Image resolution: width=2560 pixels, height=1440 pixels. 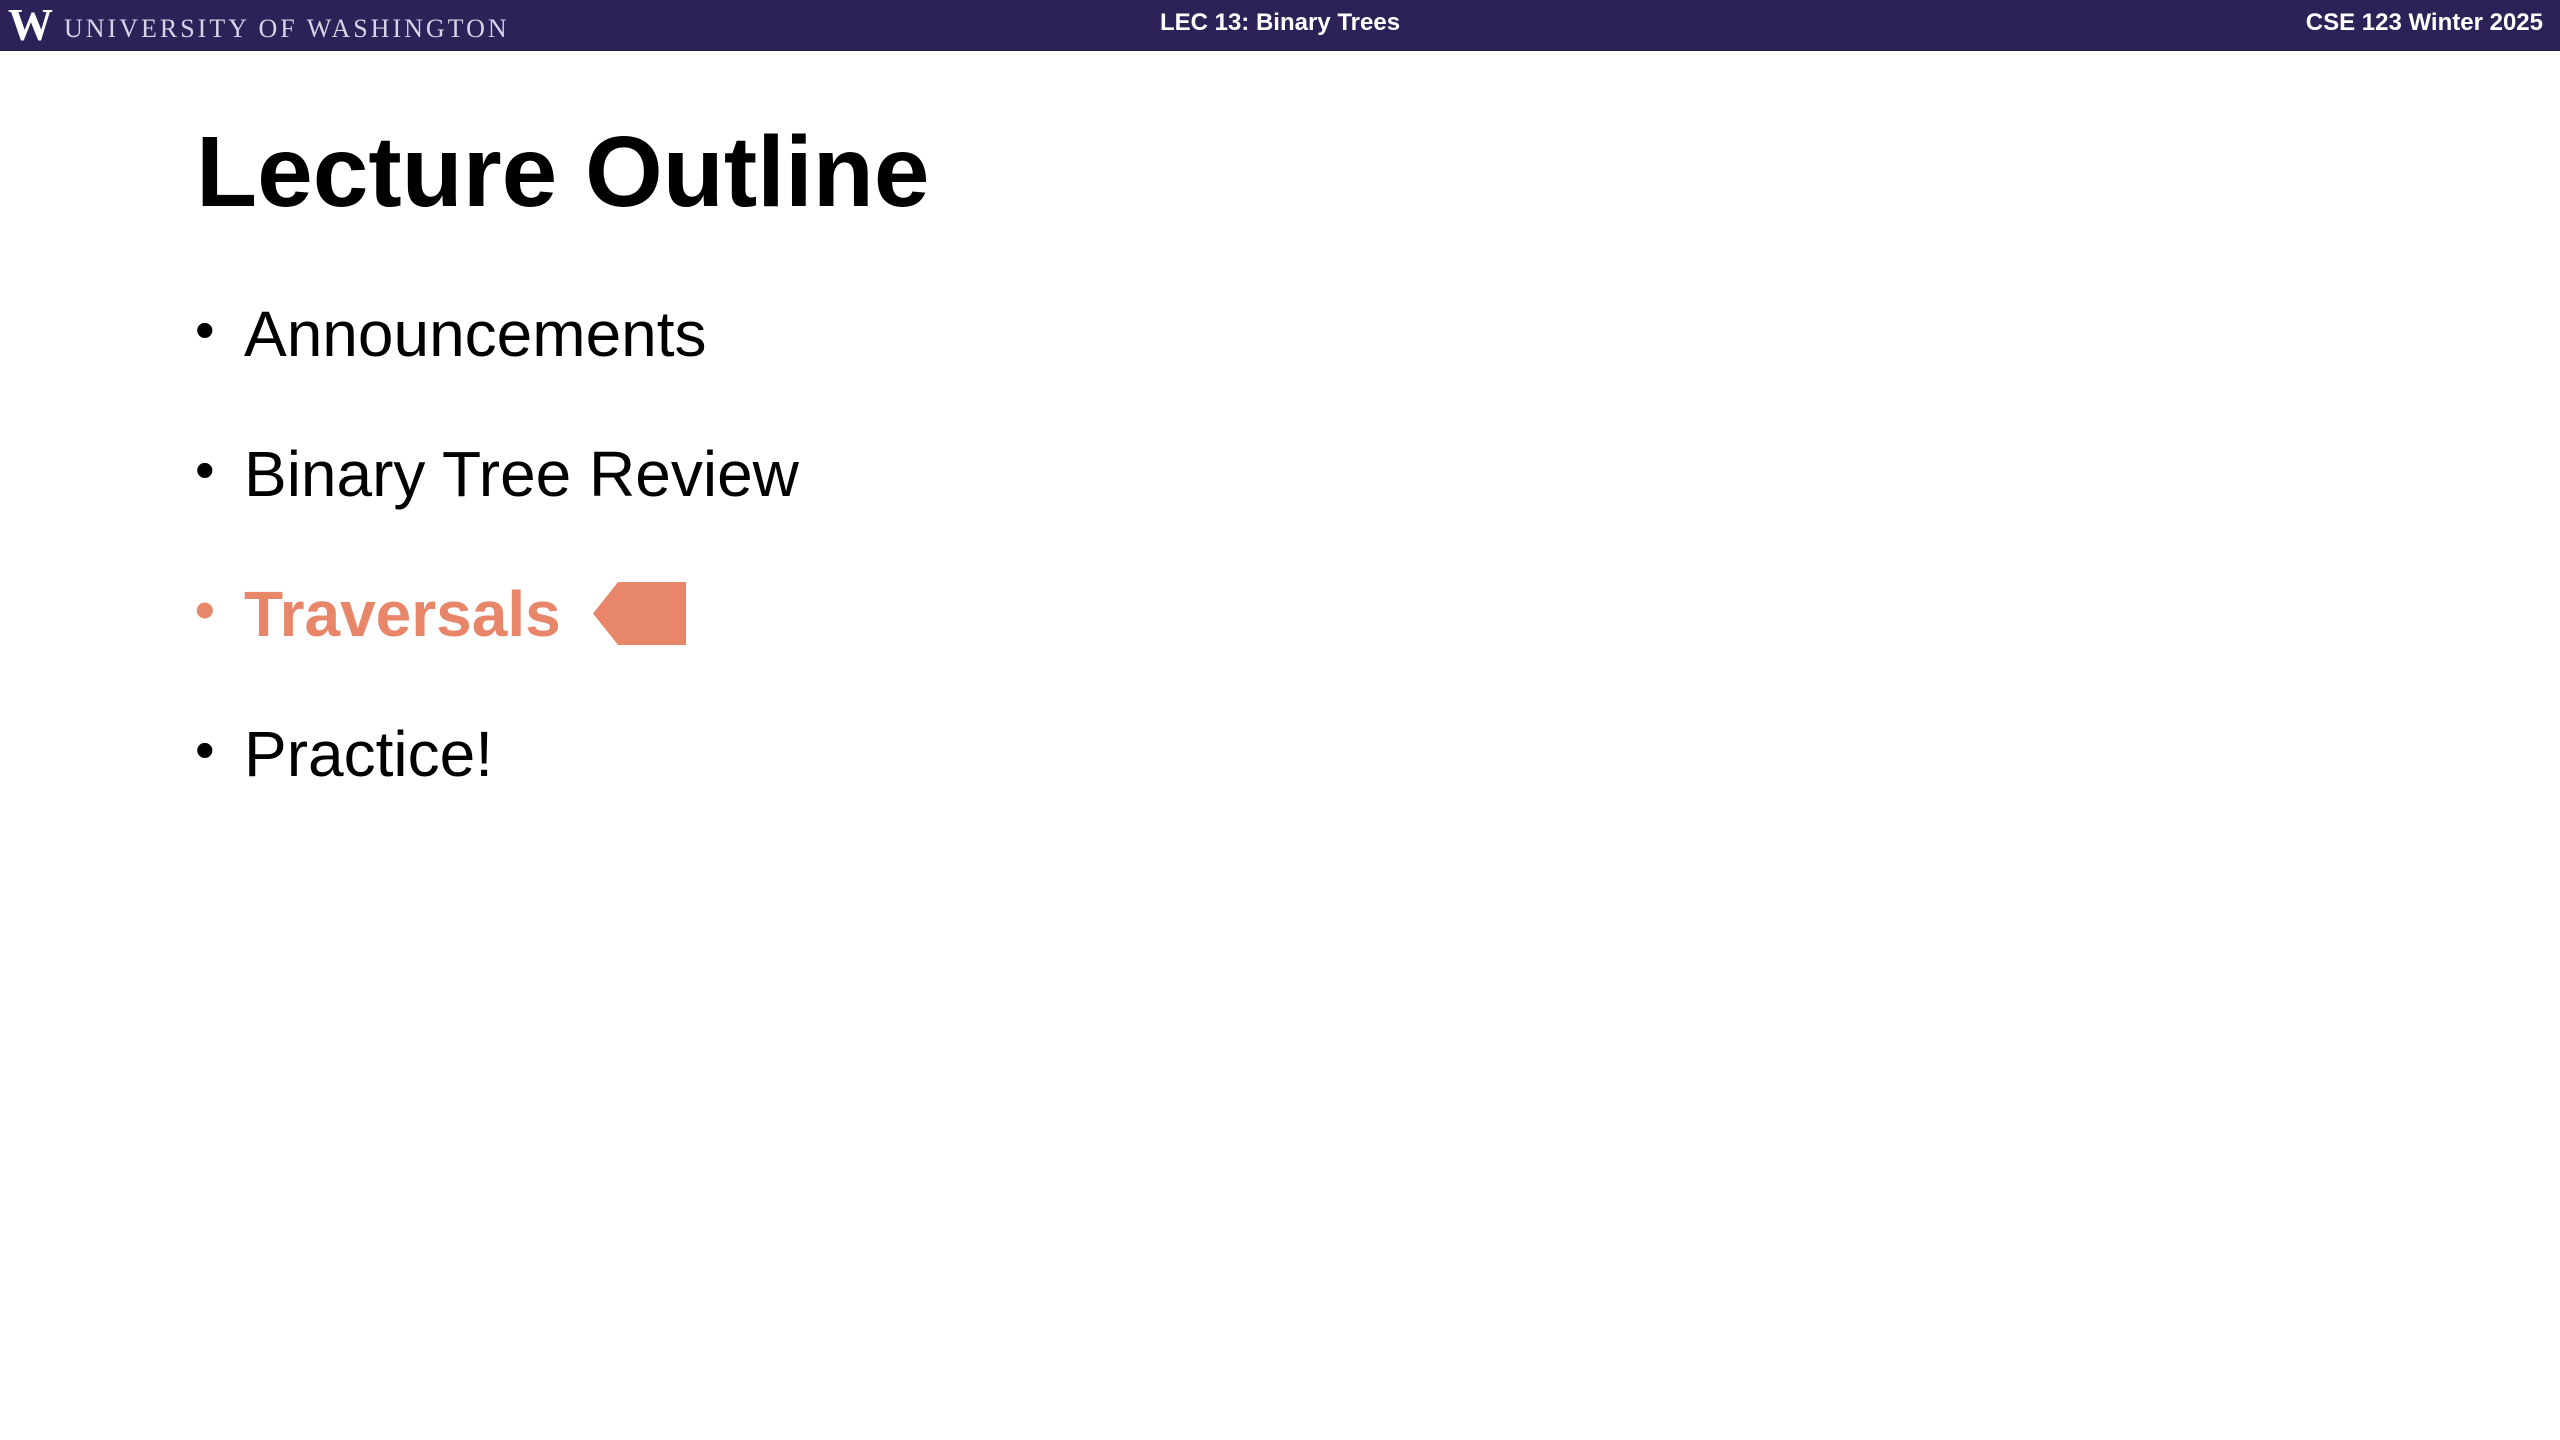 I want to click on outline-item-label: Binary Tree Review, so click(x=521, y=474).